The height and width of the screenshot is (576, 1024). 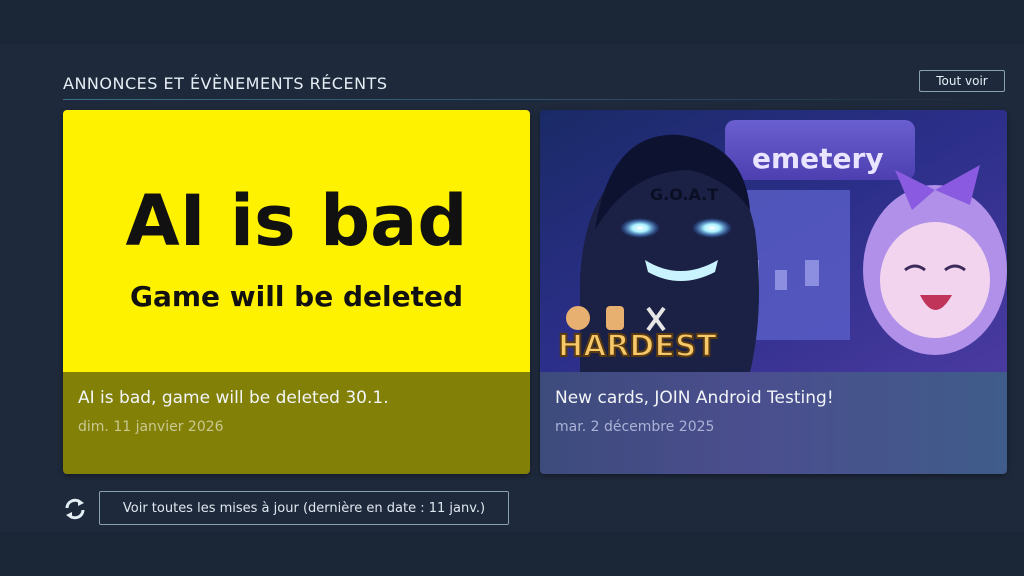 I want to click on banner-text: emetery, so click(x=818, y=158).